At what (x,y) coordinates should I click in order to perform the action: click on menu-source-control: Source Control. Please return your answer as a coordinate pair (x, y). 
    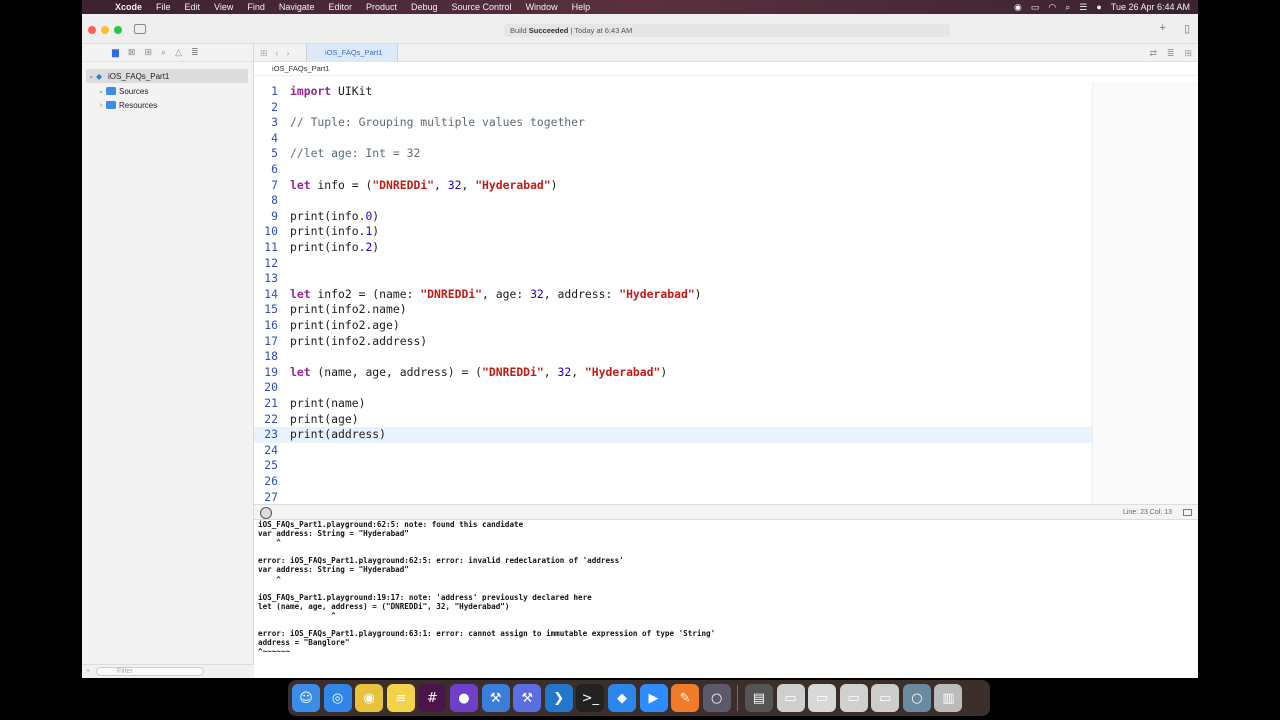
    Looking at the image, I should click on (482, 7).